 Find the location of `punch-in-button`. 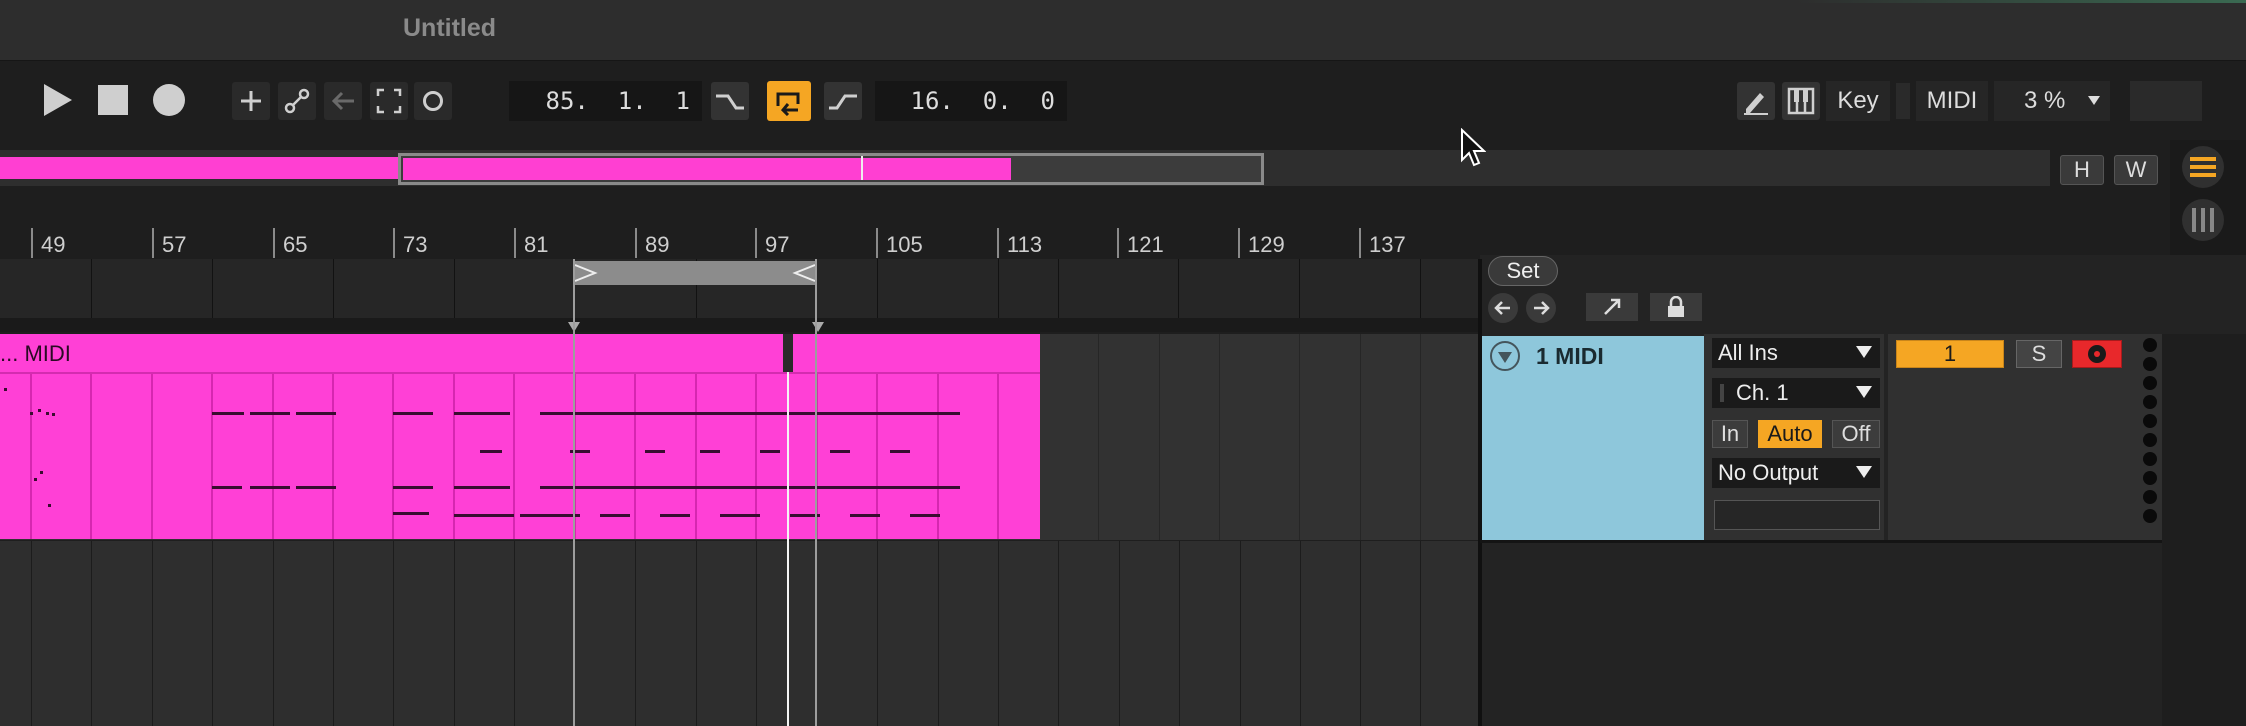

punch-in-button is located at coordinates (730, 101).